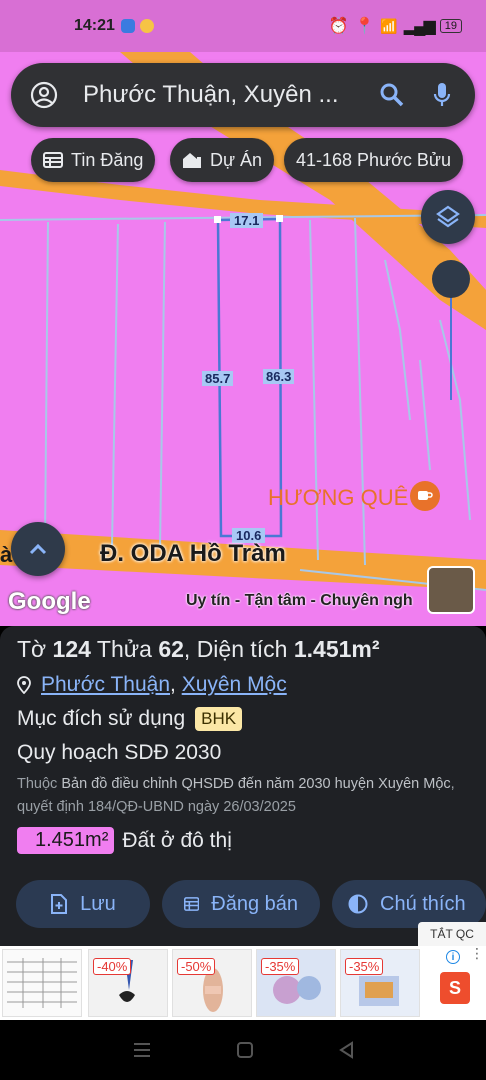 The image size is (486, 1080). What do you see at coordinates (450, 26) in the screenshot?
I see `battery-icon: 19` at bounding box center [450, 26].